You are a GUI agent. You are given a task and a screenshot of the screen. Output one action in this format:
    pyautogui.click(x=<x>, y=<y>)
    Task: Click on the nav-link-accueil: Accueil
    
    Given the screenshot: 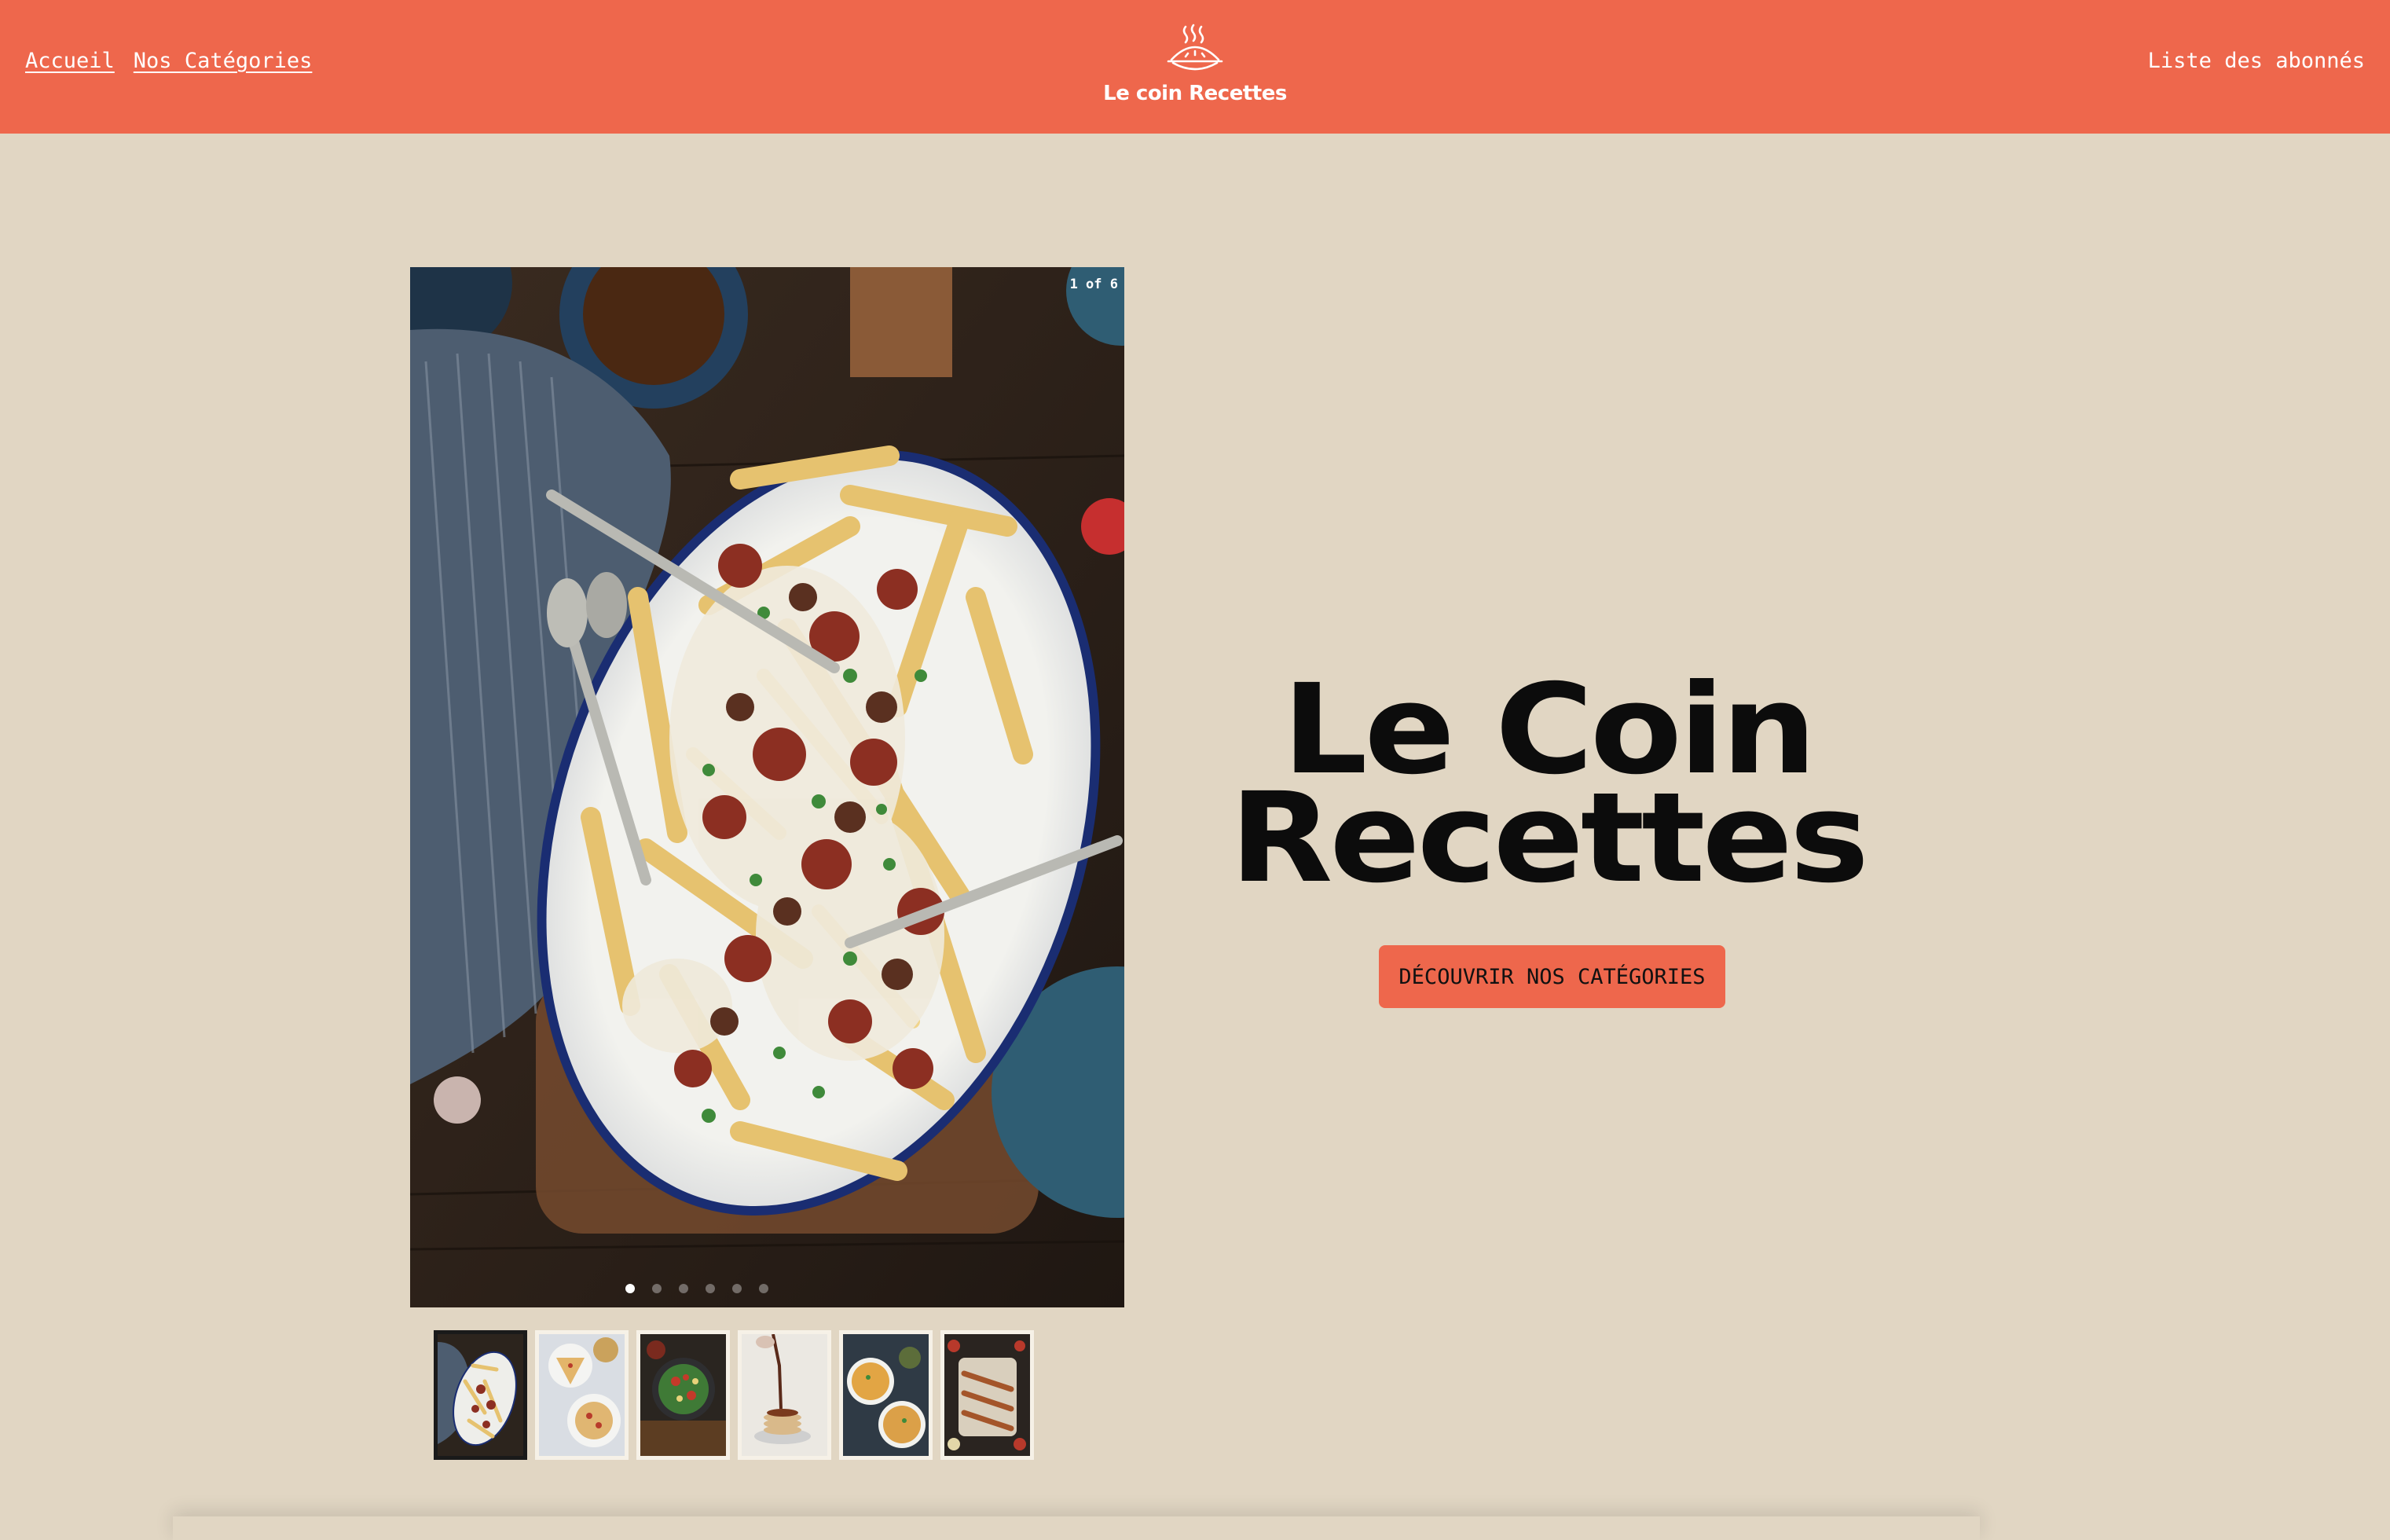 What is the action you would take?
    pyautogui.click(x=70, y=61)
    